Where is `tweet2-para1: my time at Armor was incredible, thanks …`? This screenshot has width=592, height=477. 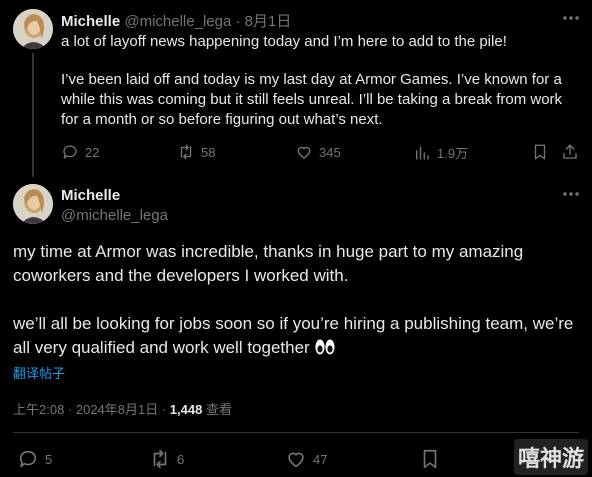 tweet2-para1: my time at Armor was incredible, thanks … is located at coordinates (268, 263).